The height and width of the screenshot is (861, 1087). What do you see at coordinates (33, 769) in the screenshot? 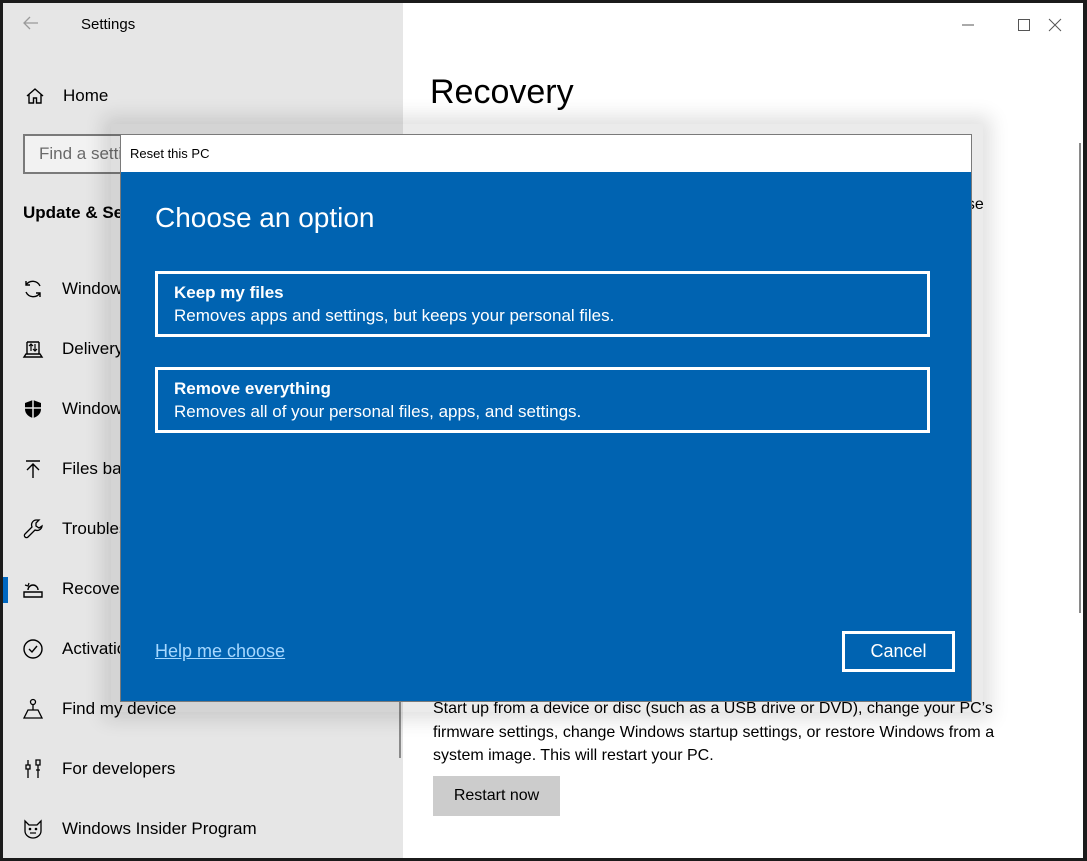
I see `developer-tools-icon` at bounding box center [33, 769].